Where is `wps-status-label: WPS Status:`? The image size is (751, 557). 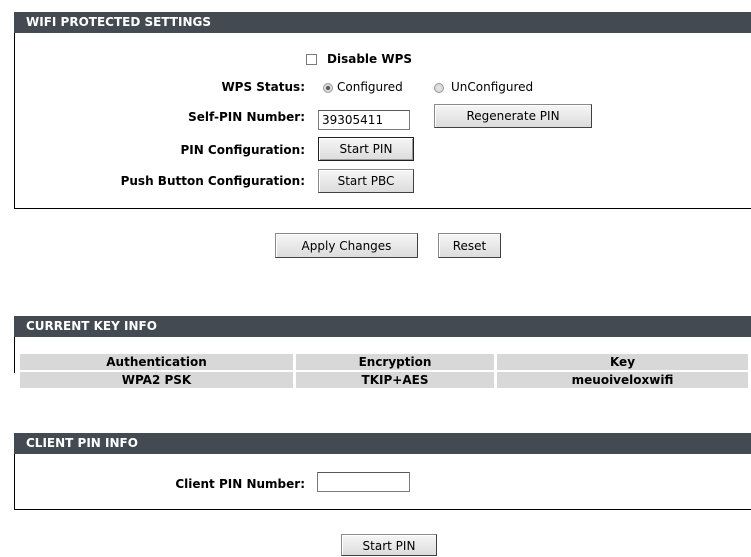 wps-status-label: WPS Status: is located at coordinates (263, 87).